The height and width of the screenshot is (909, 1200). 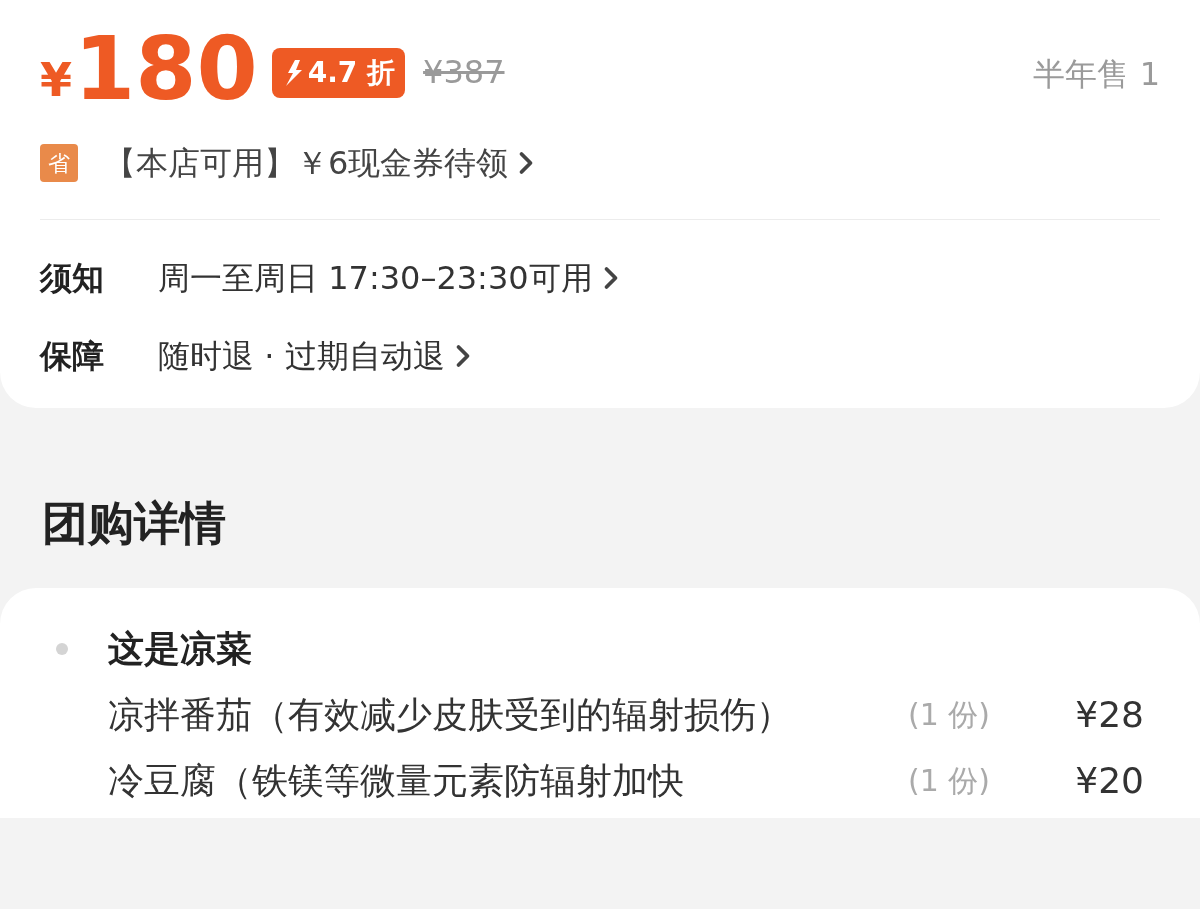 I want to click on dish-name: 凉拌番茄（有效减少皮肤受到的辐射损伤）, so click(x=450, y=715).